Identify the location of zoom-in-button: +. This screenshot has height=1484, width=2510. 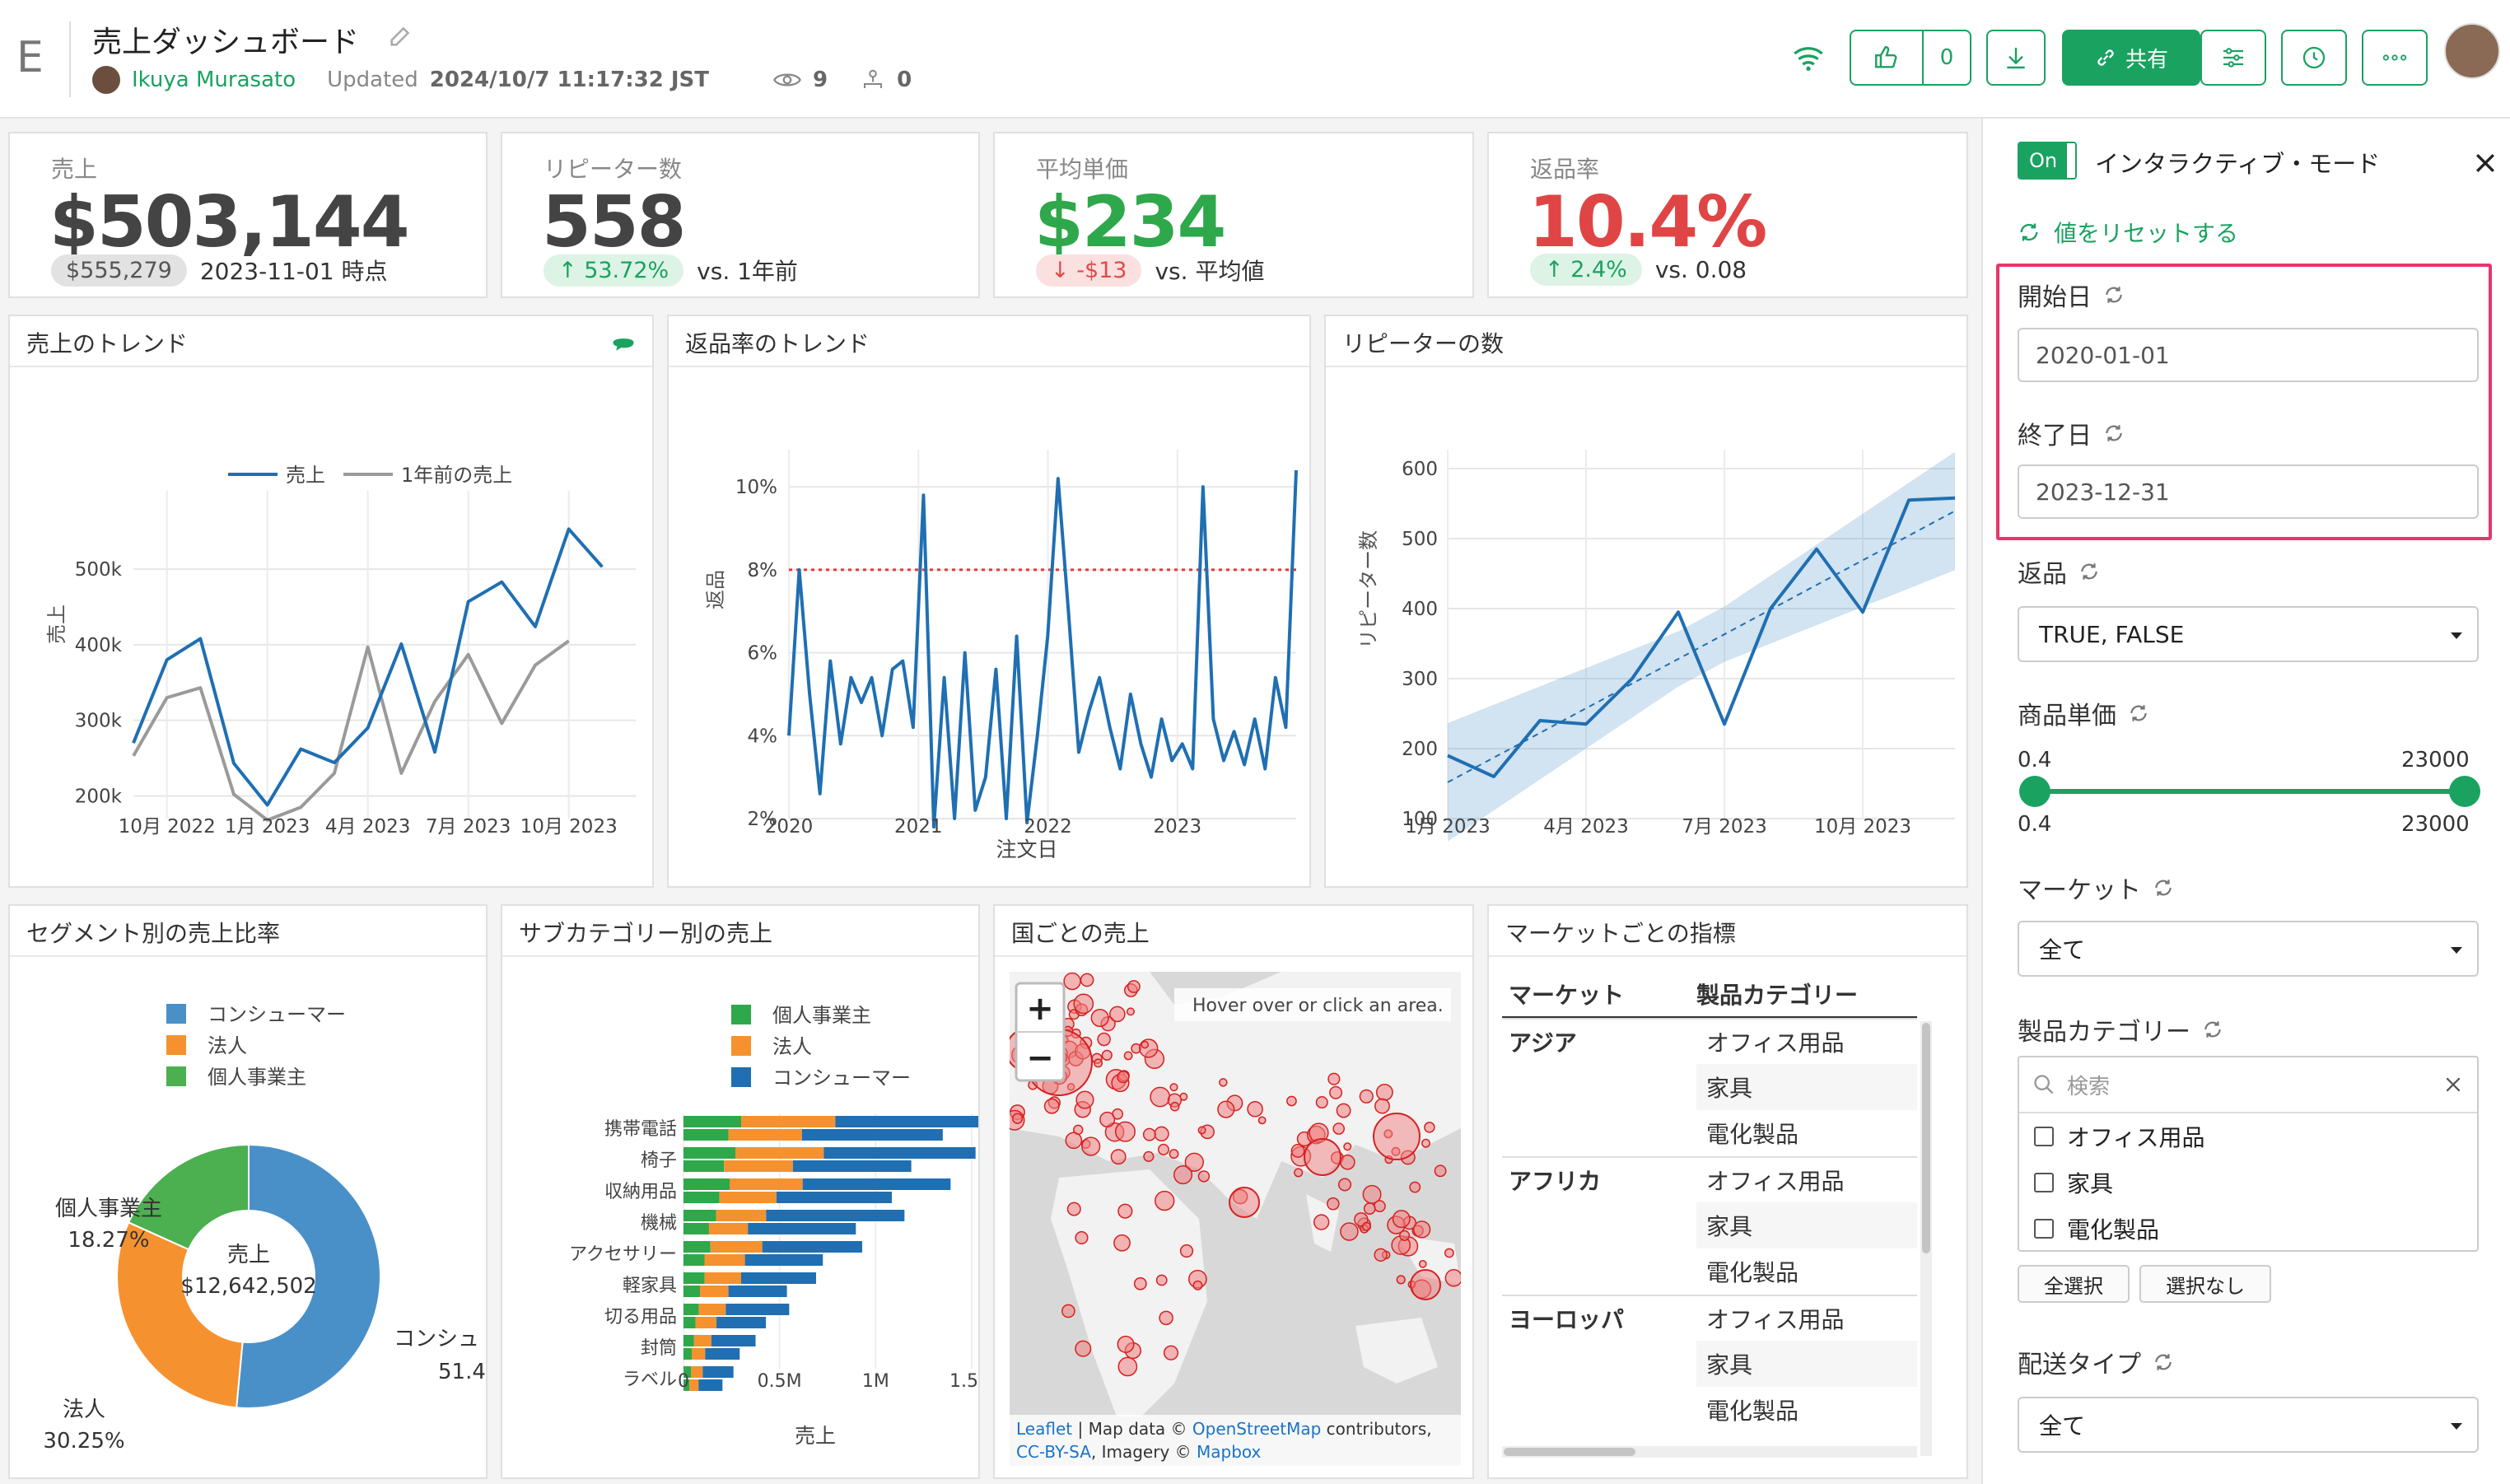
(1040, 1009).